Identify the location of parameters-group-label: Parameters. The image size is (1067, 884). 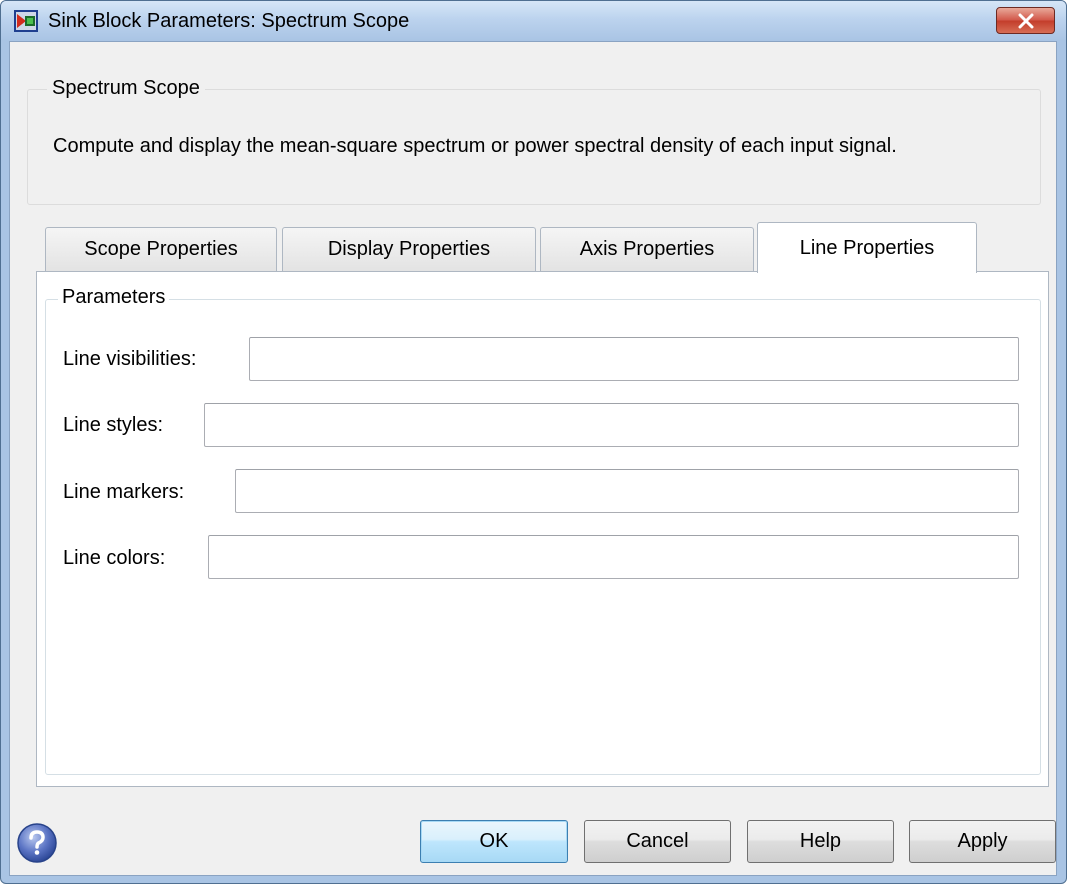
(114, 297).